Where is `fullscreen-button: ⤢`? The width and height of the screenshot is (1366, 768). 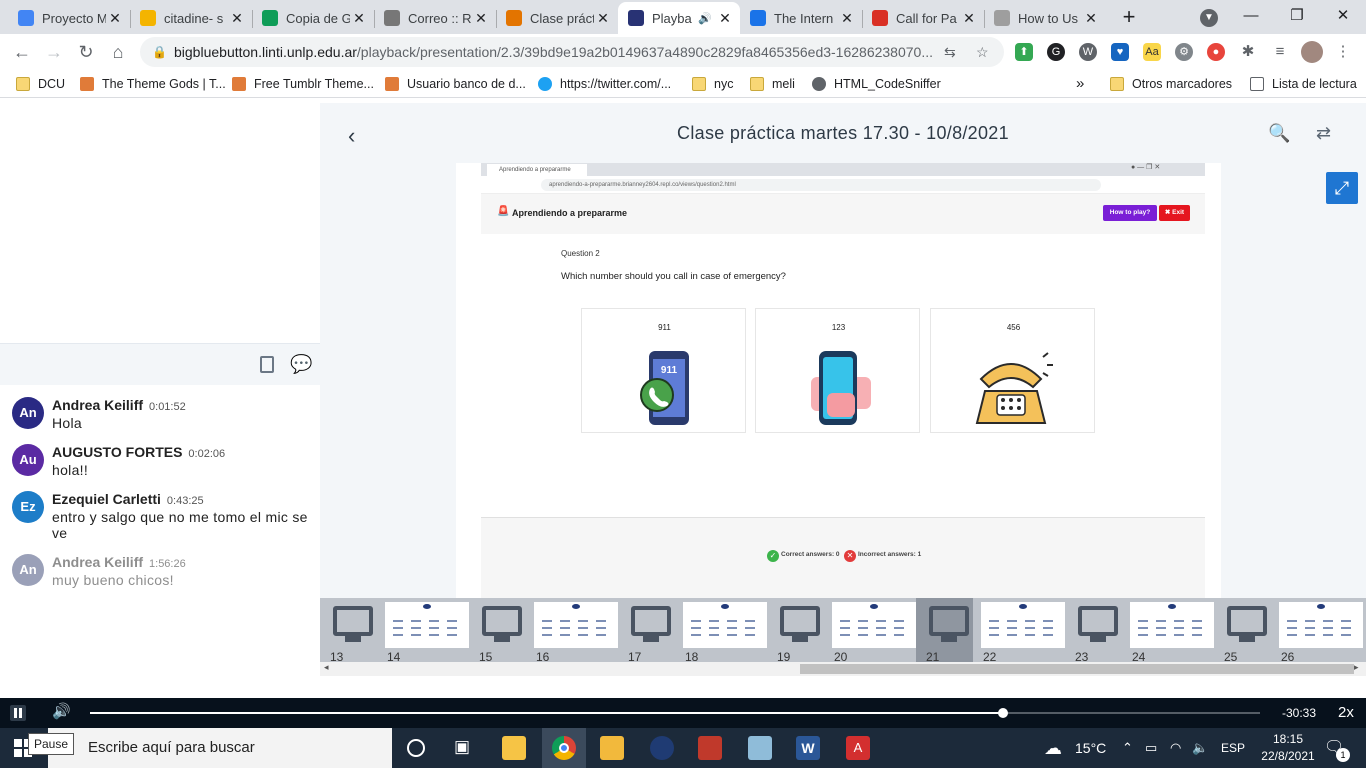
fullscreen-button: ⤢ is located at coordinates (1342, 188).